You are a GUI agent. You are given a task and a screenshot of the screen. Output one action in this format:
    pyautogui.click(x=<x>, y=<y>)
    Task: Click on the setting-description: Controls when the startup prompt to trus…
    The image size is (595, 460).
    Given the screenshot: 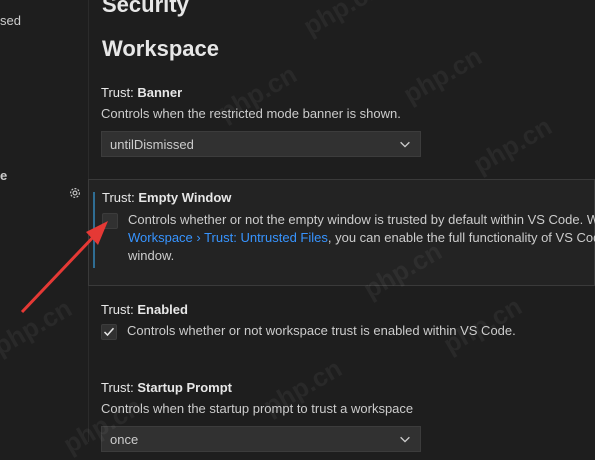 What is the action you would take?
    pyautogui.click(x=257, y=408)
    